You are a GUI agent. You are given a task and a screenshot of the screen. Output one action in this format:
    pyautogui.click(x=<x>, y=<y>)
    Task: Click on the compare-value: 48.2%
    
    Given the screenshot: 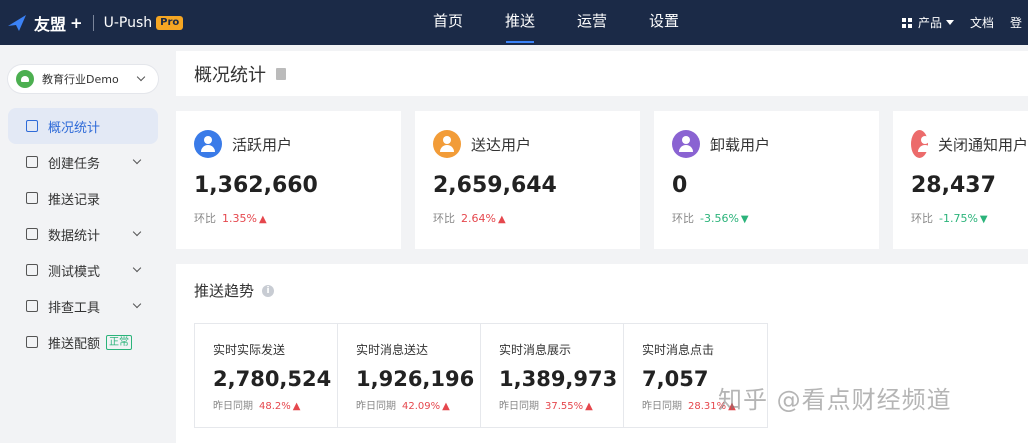 What is the action you would take?
    pyautogui.click(x=275, y=406)
    